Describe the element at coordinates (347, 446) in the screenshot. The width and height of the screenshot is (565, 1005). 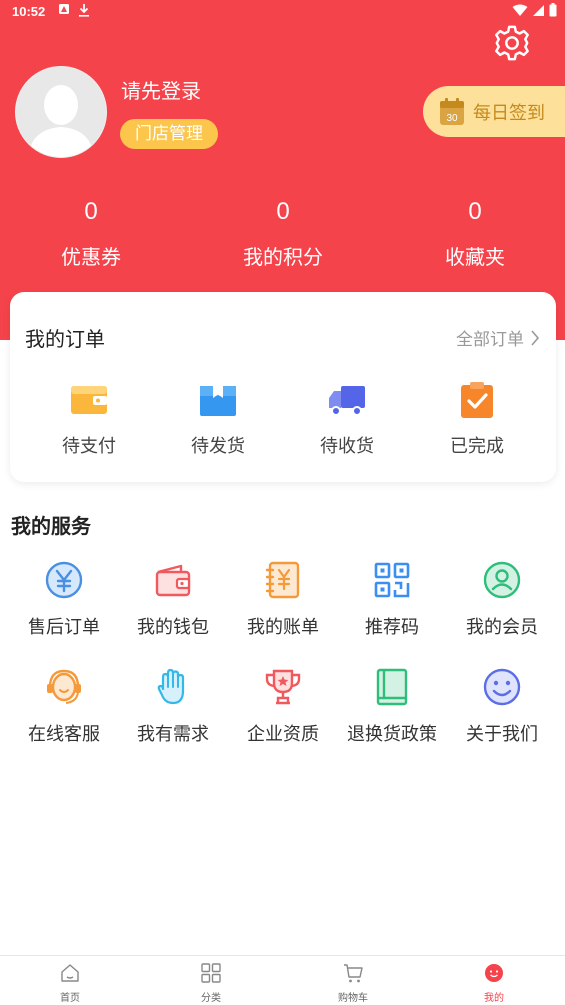
I see `order-label: 待收货` at that location.